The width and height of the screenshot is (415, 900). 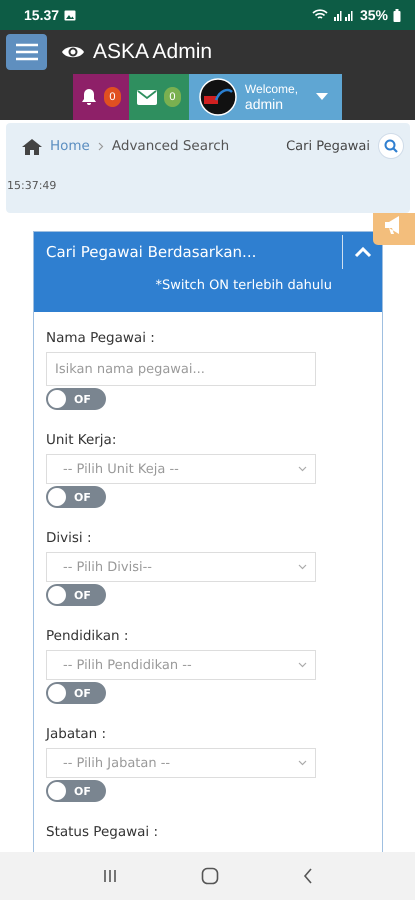 I want to click on user-menu-button: Welcome, admin, so click(x=265, y=97).